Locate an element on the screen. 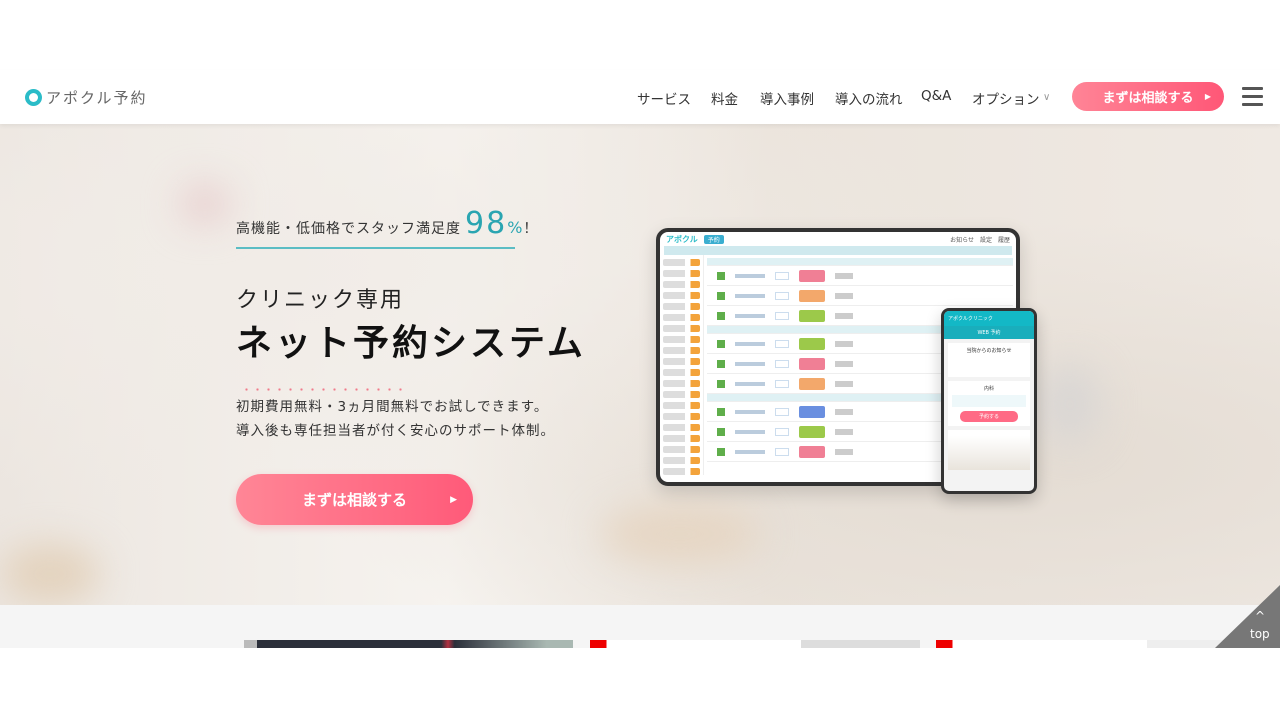 This screenshot has width=1280, height=720. logo-icon is located at coordinates (33, 97).